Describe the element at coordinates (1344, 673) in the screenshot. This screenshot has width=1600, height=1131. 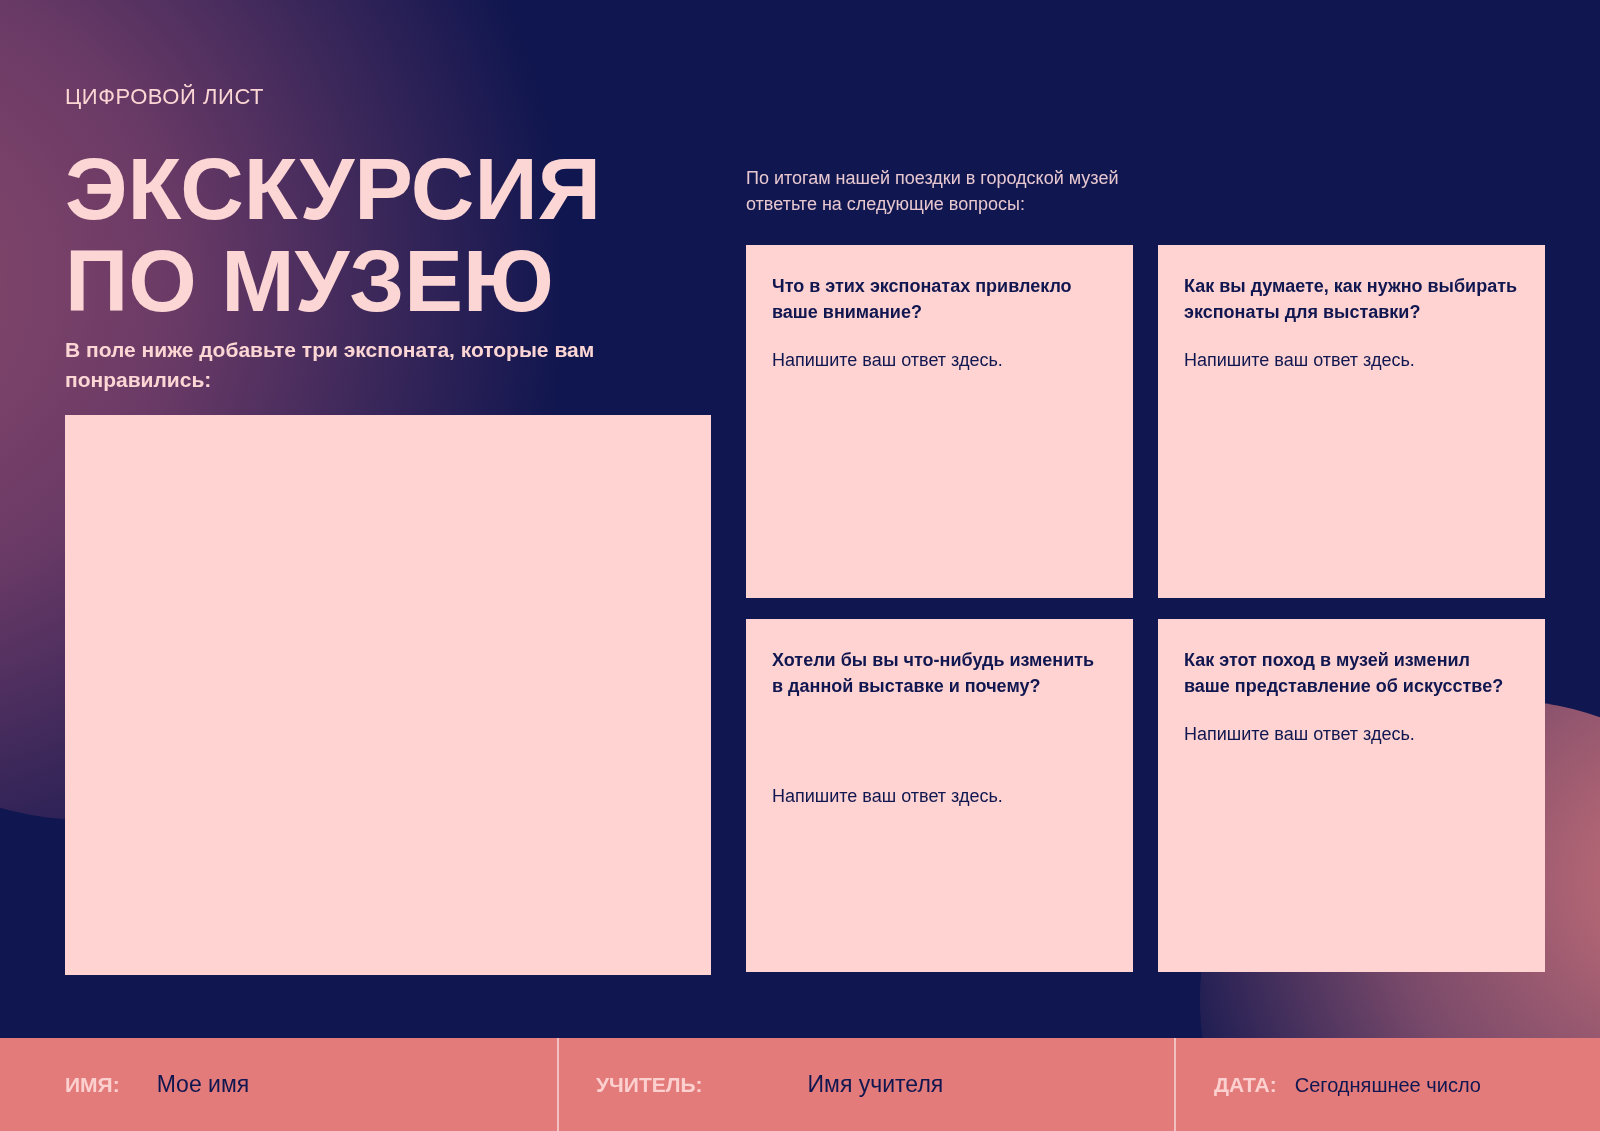
I see `question-text: Как этот поход в музей изменил ваше представление об искусстве?` at that location.